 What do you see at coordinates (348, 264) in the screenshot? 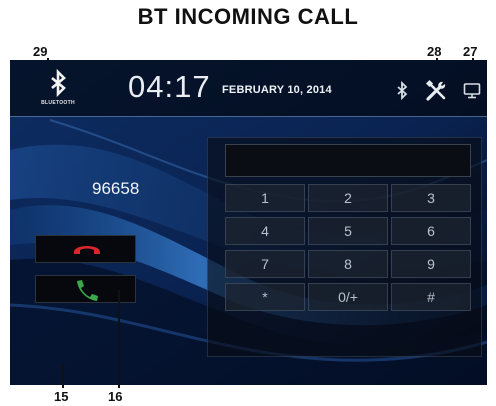
I see `key-8: 8` at bounding box center [348, 264].